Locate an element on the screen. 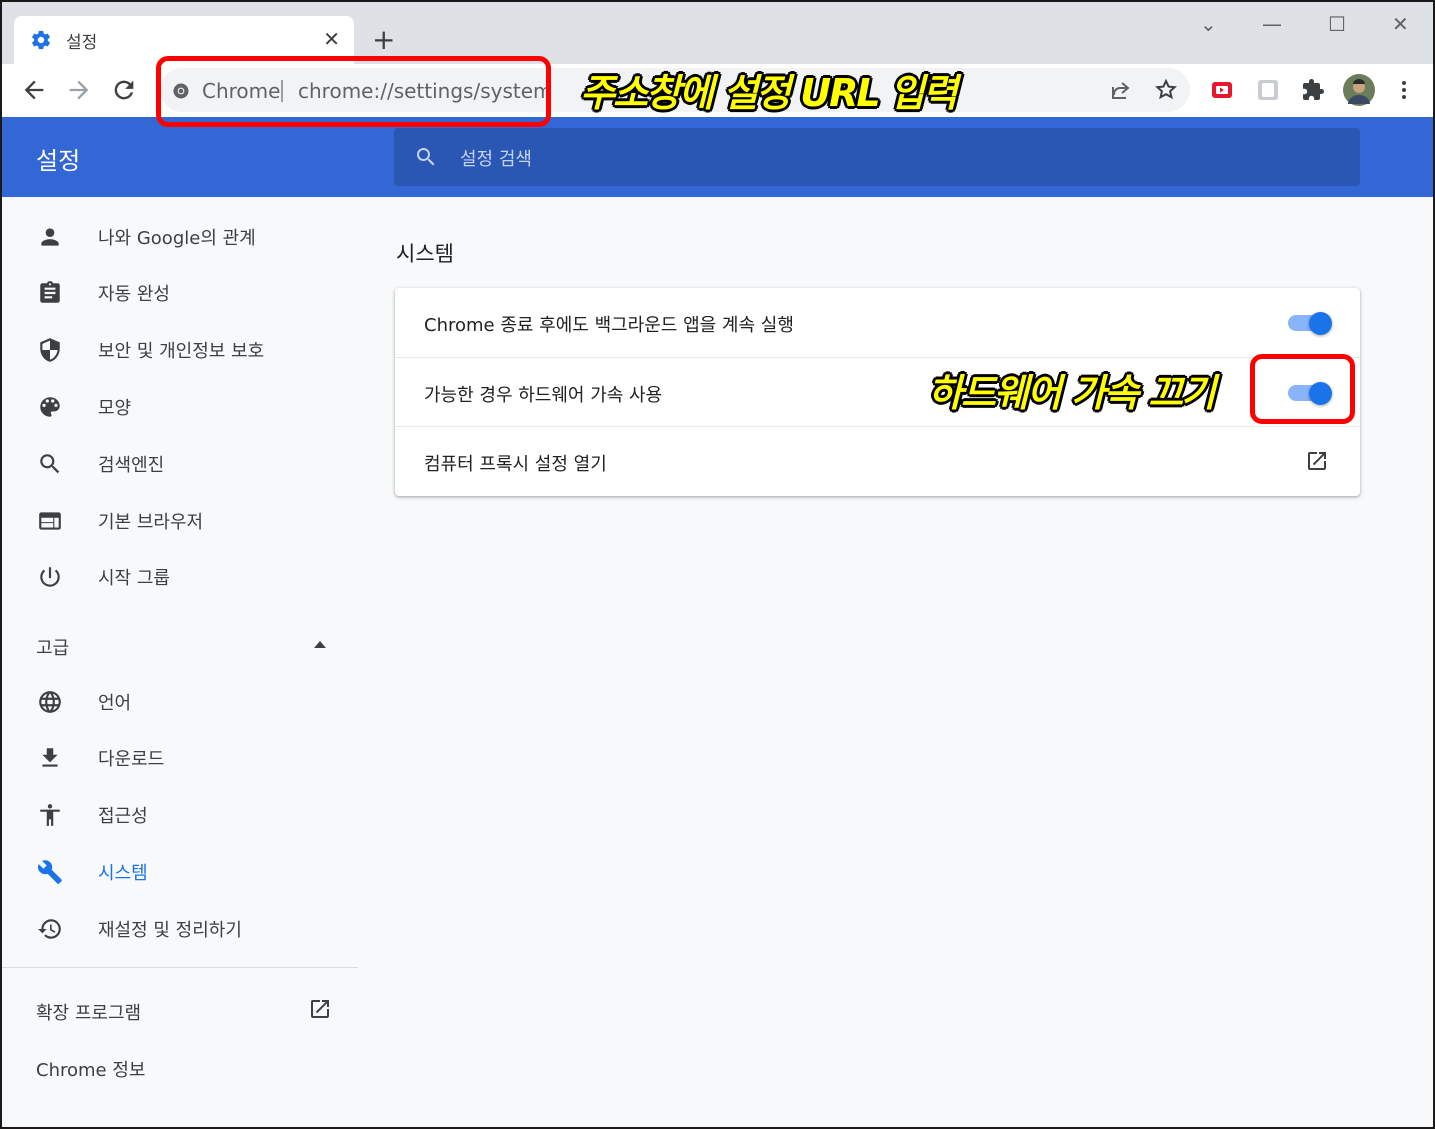 Image resolution: width=1435 pixels, height=1129 pixels. advanced-section-label: 고급 is located at coordinates (52, 647).